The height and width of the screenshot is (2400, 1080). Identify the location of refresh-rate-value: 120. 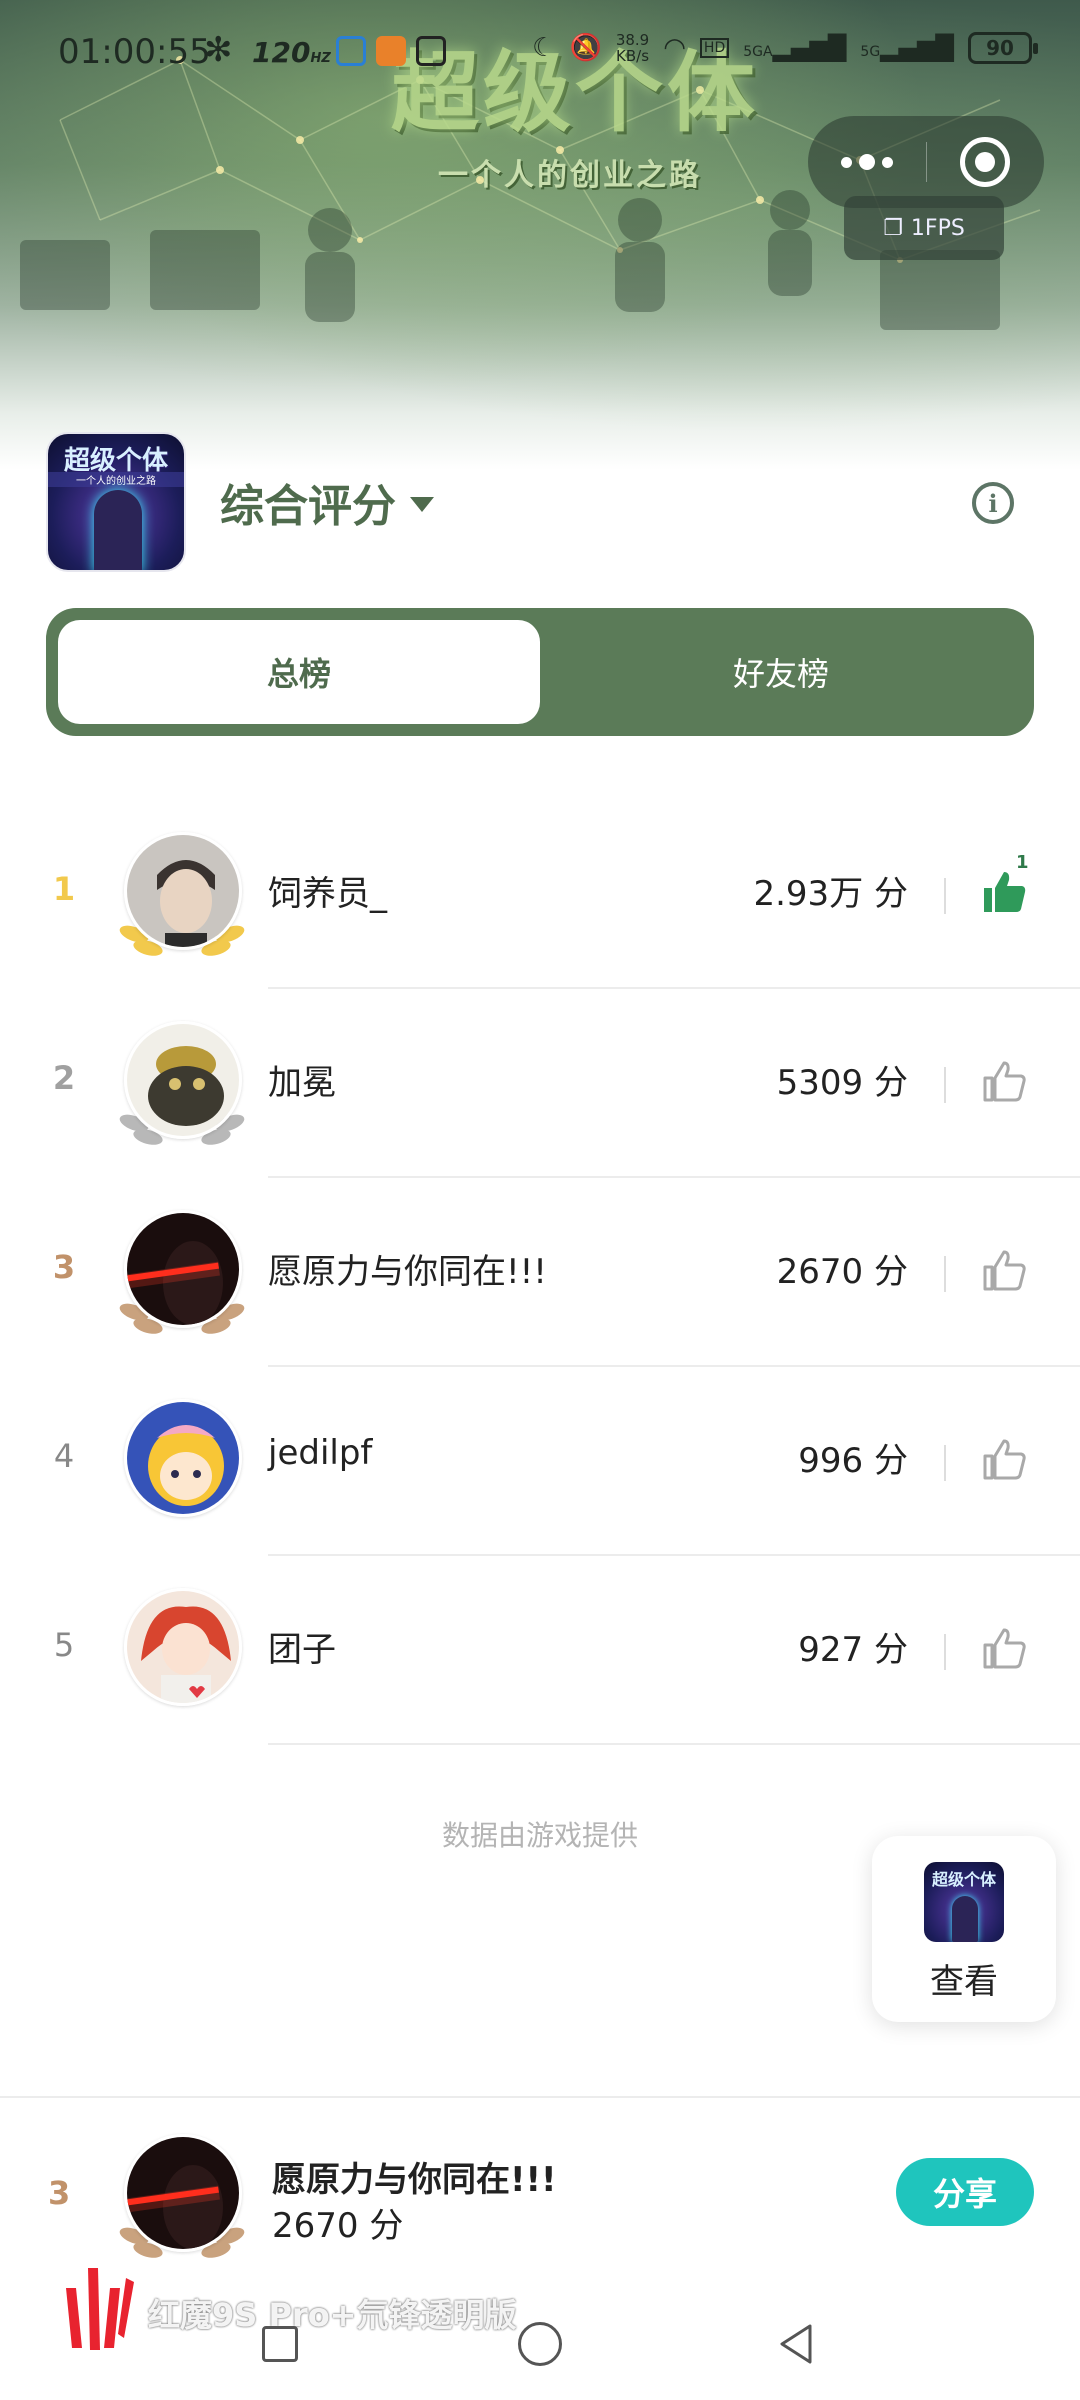
(281, 52).